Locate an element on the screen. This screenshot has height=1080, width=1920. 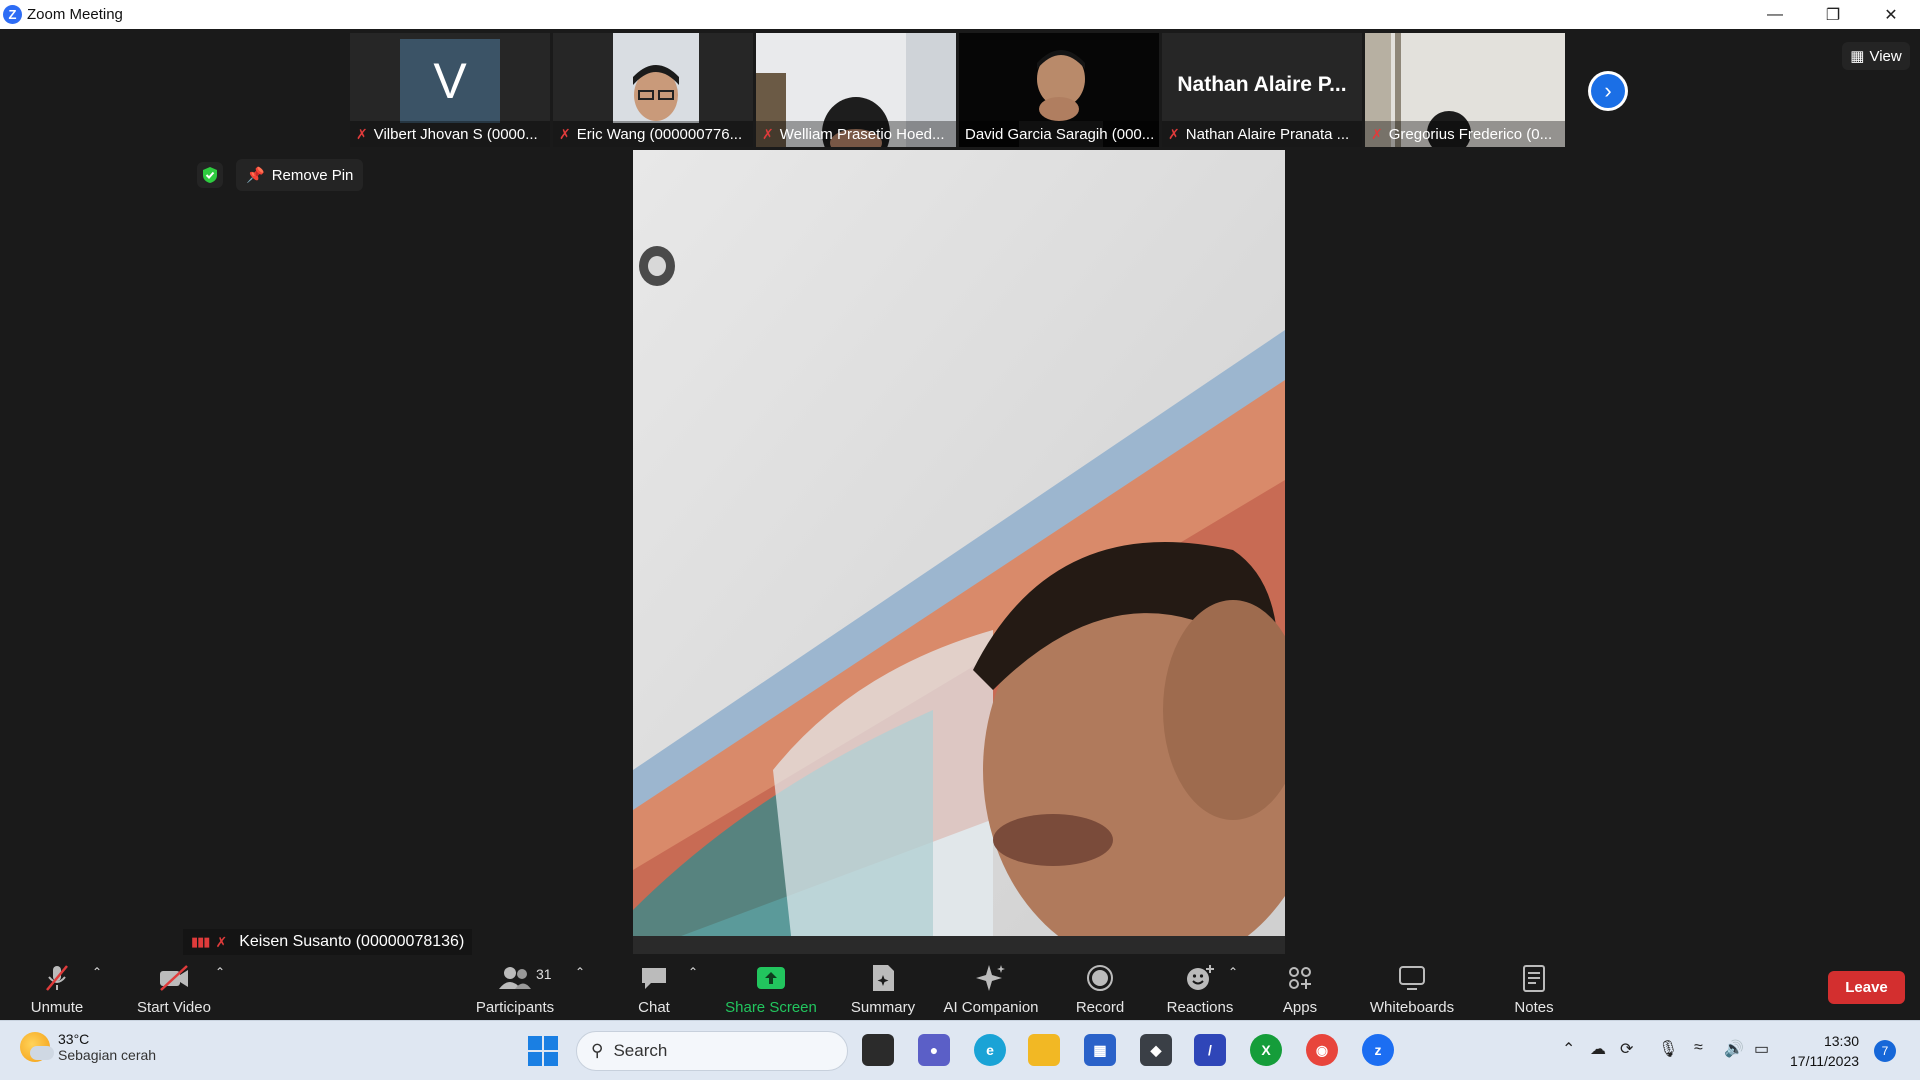
taskbar-search: ⚲ Search is located at coordinates (712, 1051).